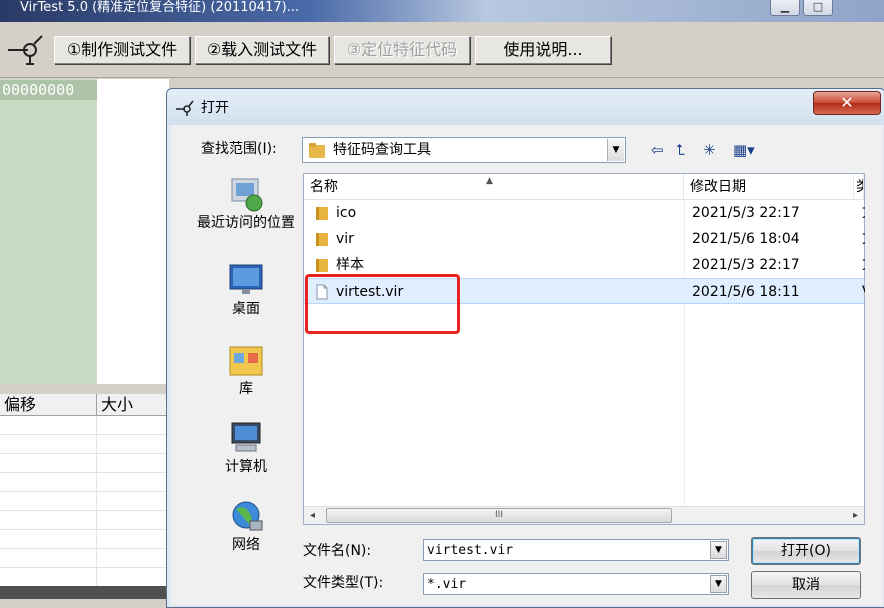 The image size is (884, 608). I want to click on scroll-left-icon: ◂, so click(312, 515).